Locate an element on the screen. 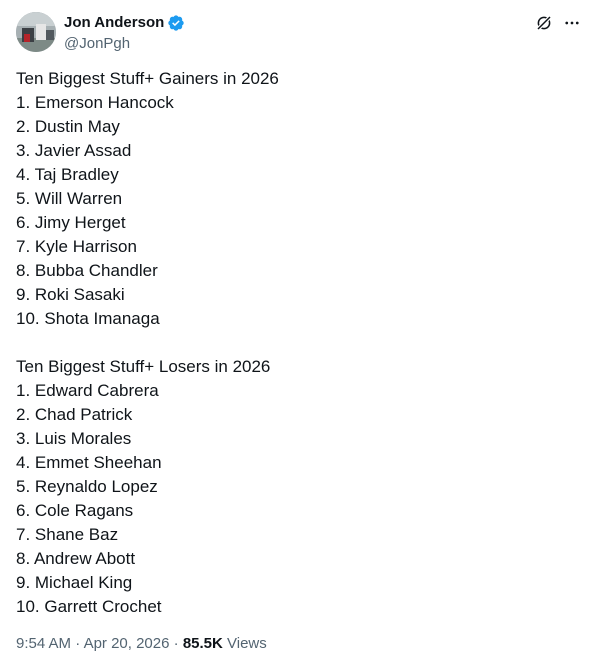 The image size is (598, 669). author-block: Jon Anderson @JonPgh is located at coordinates (124, 33).